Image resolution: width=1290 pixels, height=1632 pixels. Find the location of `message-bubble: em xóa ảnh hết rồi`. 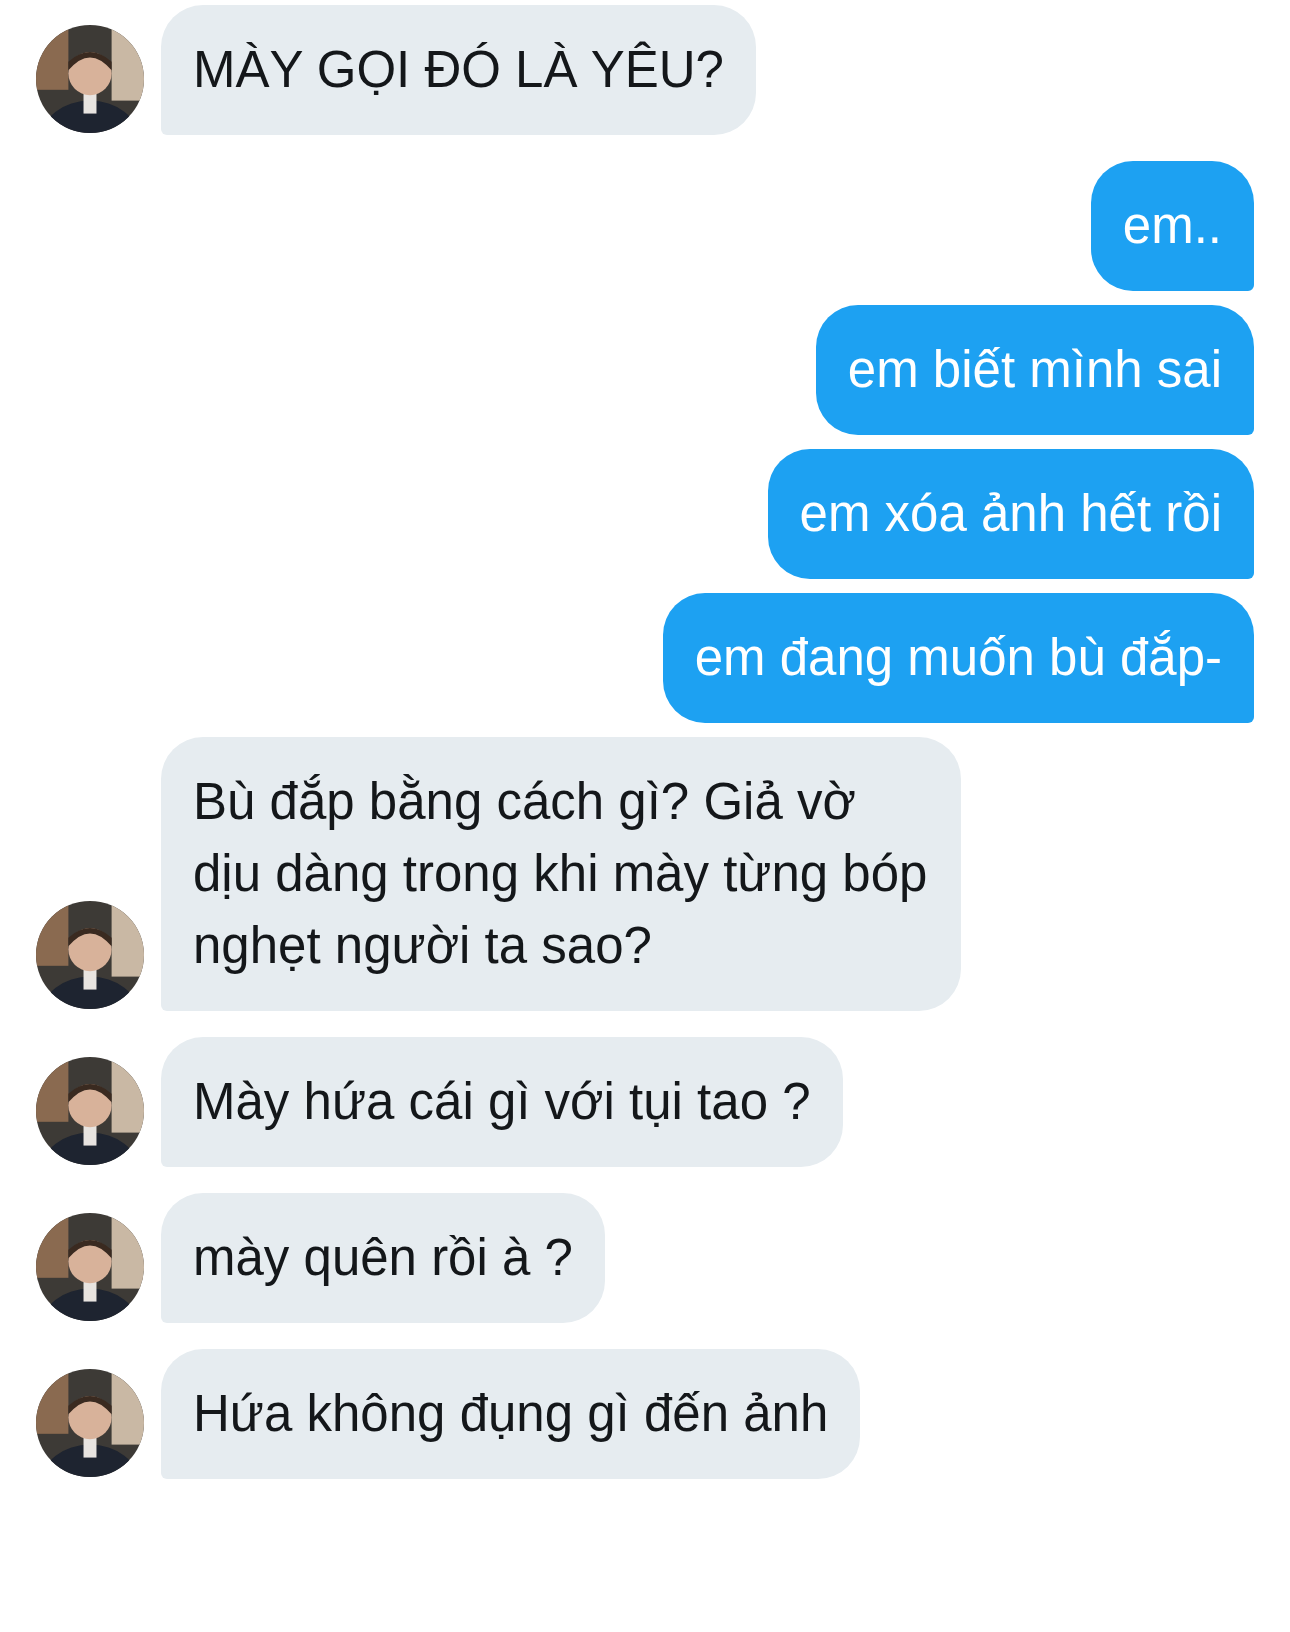

message-bubble: em xóa ảnh hết rồi is located at coordinates (1010, 514).